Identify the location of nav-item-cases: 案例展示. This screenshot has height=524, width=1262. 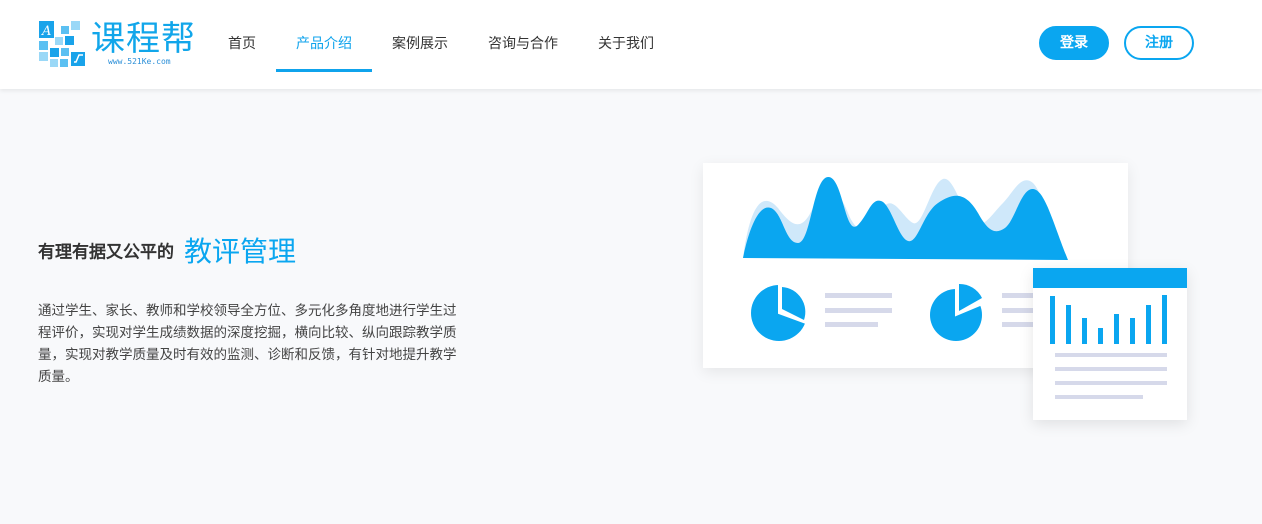
(420, 44).